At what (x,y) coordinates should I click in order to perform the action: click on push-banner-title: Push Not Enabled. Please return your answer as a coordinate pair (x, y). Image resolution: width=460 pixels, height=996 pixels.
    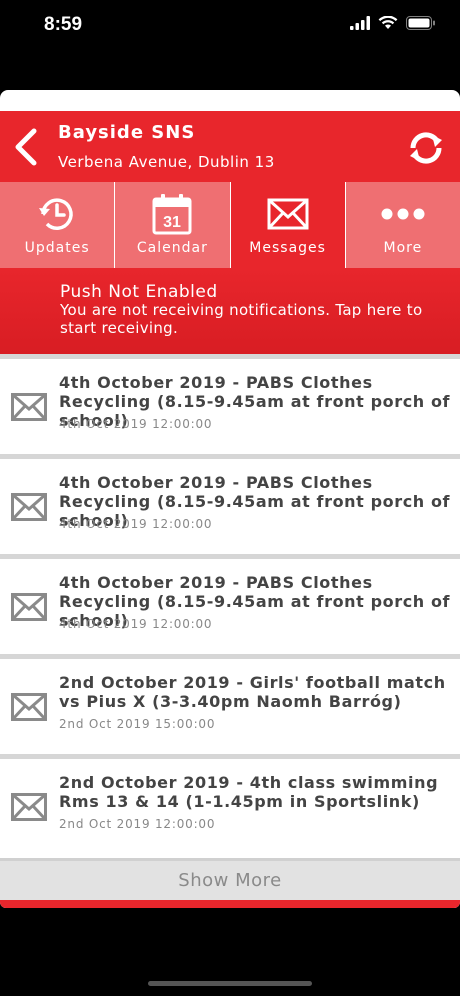
    Looking at the image, I should click on (139, 292).